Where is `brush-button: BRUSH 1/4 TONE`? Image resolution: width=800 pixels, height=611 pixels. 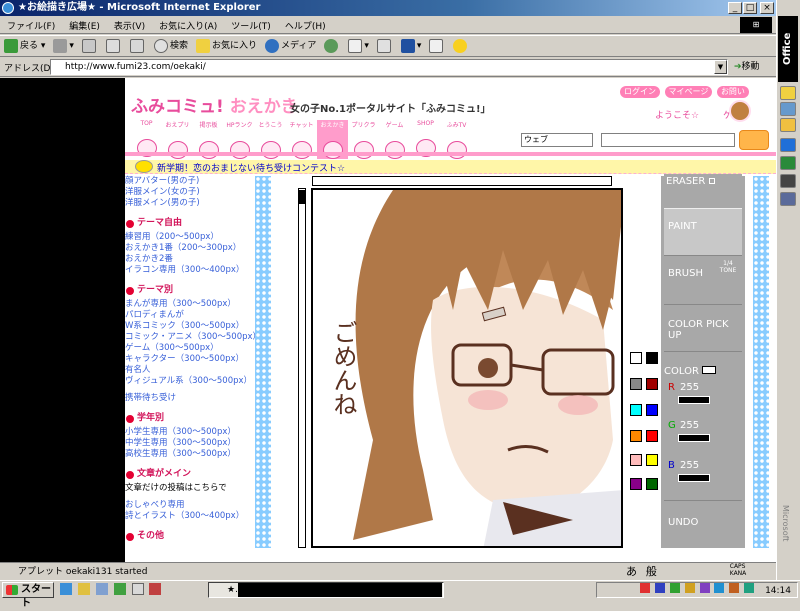 brush-button: BRUSH 1/4 TONE is located at coordinates (703, 280).